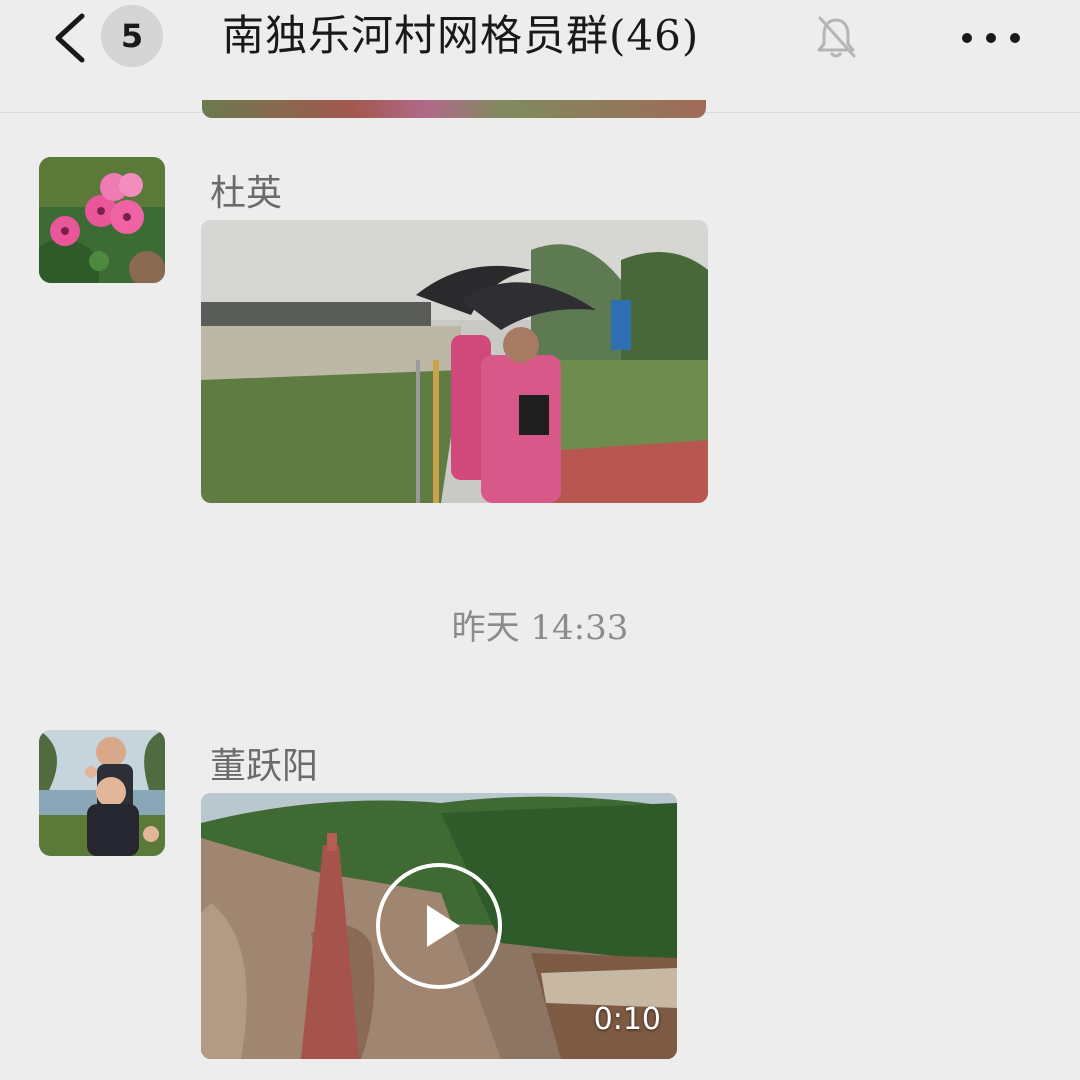 The height and width of the screenshot is (1080, 1080). Describe the element at coordinates (246, 193) in the screenshot. I see `sender-name: 杜英` at that location.